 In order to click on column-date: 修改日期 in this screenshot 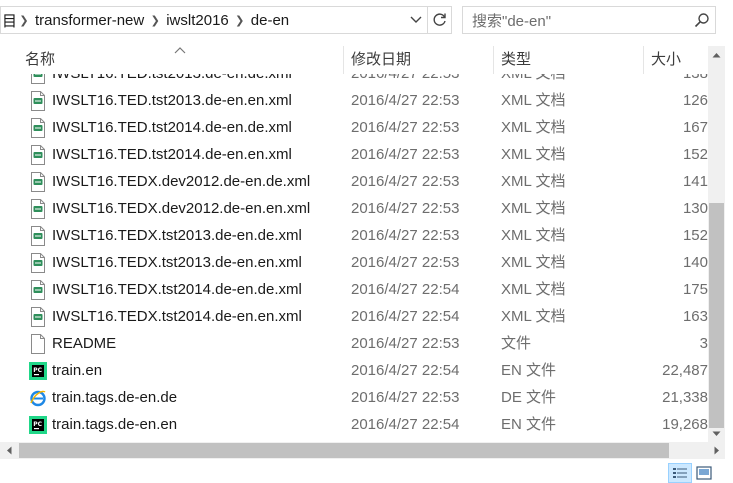, I will do `click(419, 60)`.